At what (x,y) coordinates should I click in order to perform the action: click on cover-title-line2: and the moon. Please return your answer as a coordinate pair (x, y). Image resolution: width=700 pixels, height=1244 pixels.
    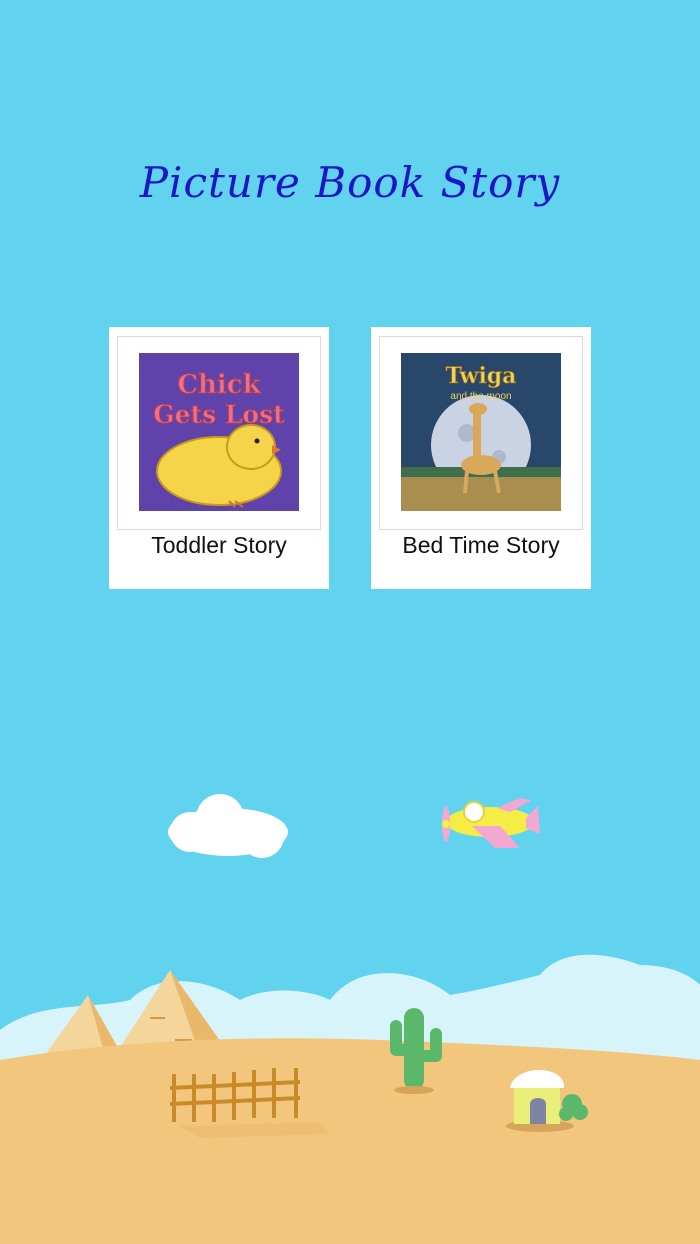
    Looking at the image, I should click on (480, 396).